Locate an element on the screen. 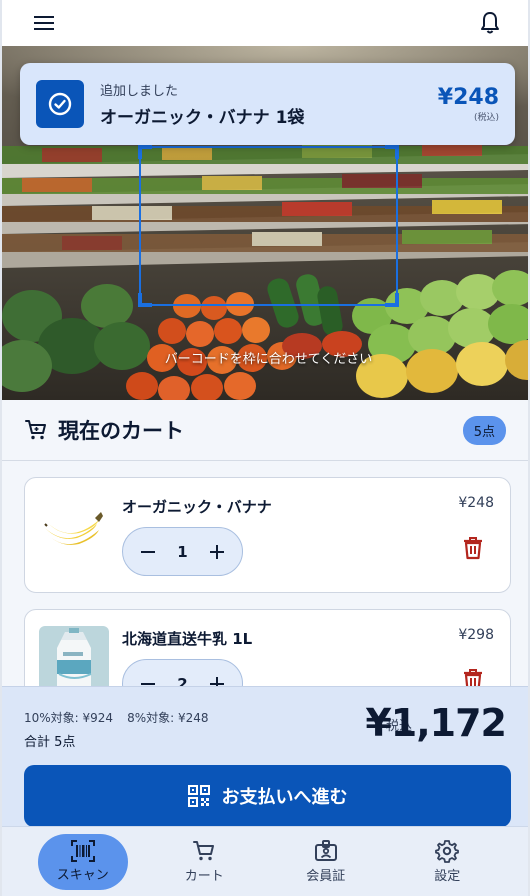 Image resolution: width=530 pixels, height=896 pixels. barcode-scan-icon is located at coordinates (82, 851).